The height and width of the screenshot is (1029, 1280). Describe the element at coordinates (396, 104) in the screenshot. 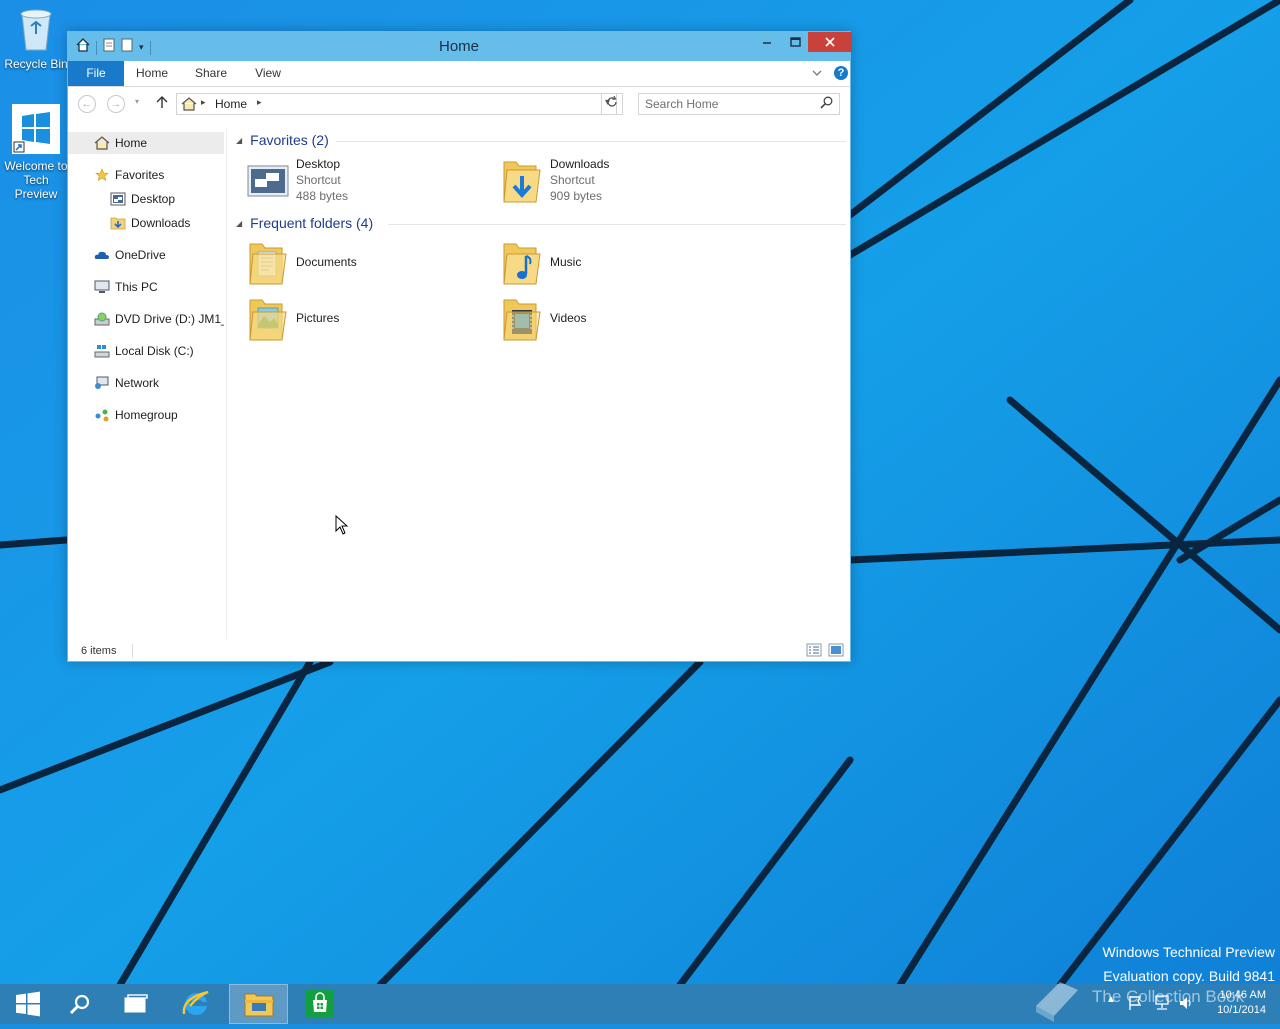

I see `address-bar: ▸ Home ▸ ▾` at that location.